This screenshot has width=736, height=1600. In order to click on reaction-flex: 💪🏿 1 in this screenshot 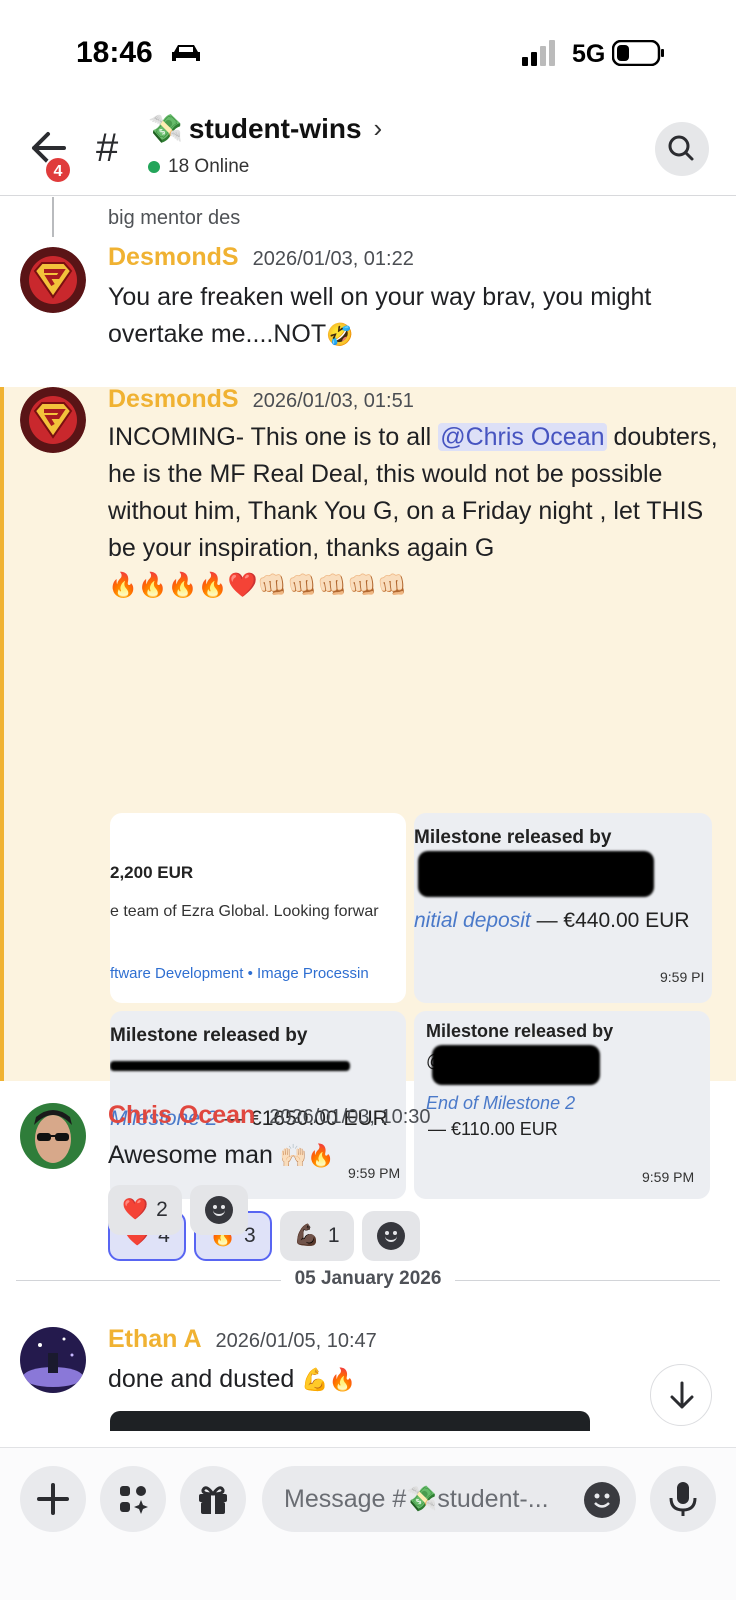, I will do `click(316, 1236)`.